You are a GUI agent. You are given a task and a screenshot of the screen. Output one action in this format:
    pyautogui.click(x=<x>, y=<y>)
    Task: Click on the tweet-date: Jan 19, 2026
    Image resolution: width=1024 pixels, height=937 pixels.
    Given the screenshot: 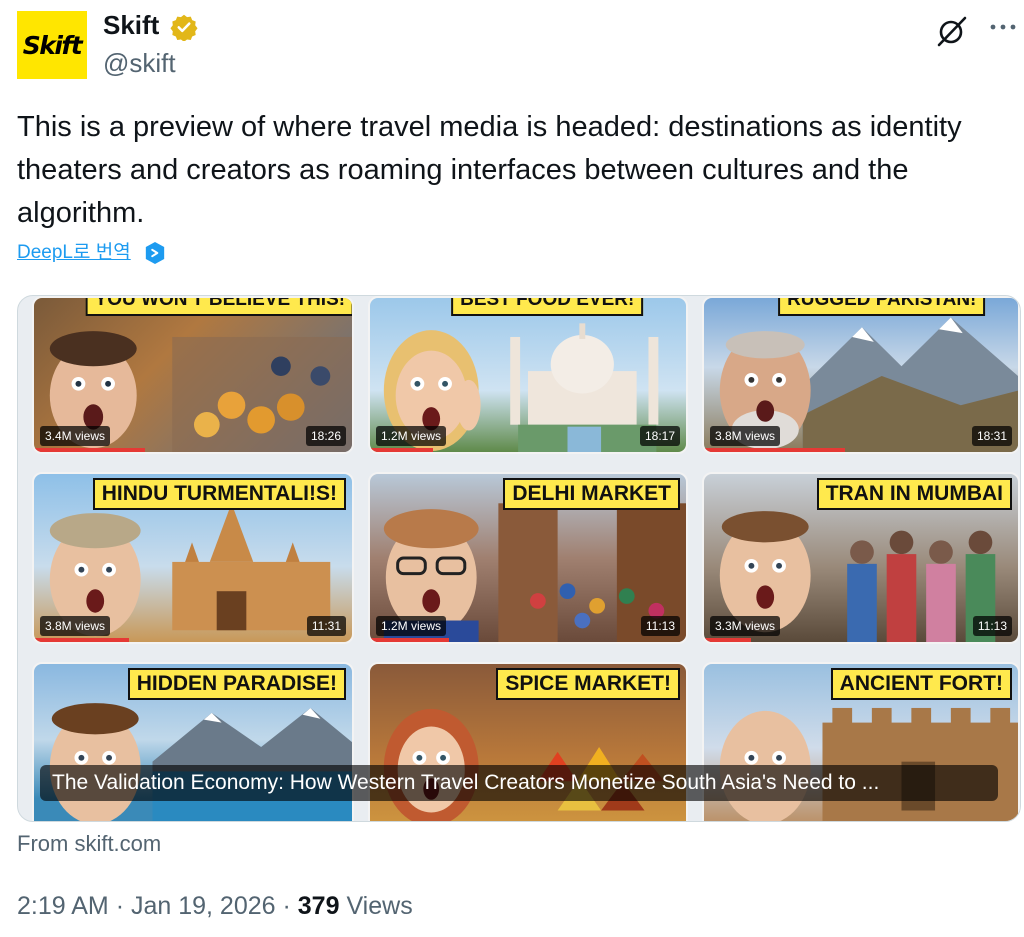 What is the action you would take?
    pyautogui.click(x=203, y=906)
    